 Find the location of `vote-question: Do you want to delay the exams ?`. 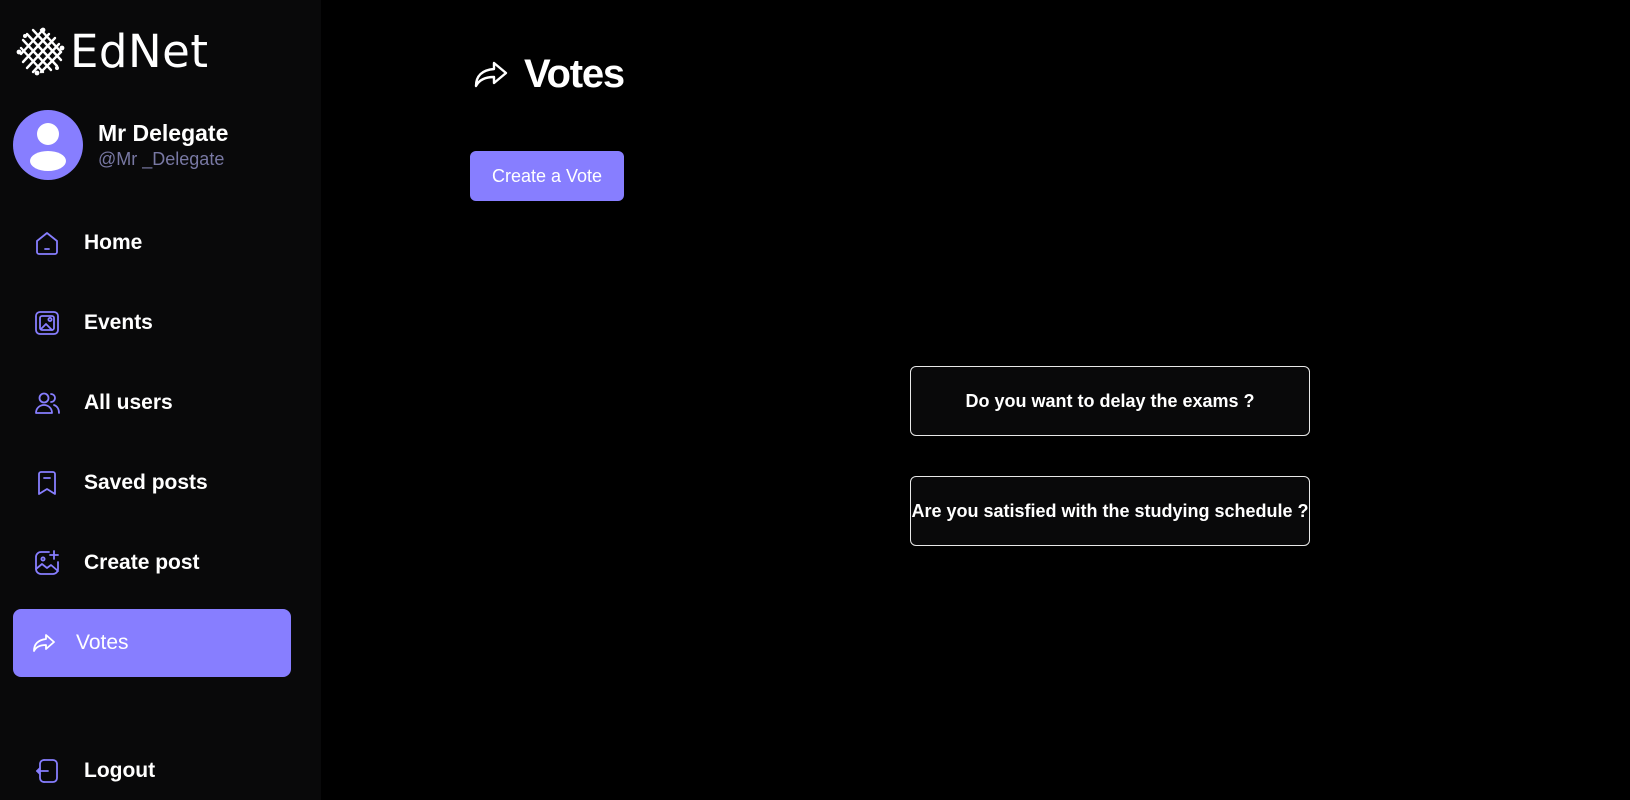

vote-question: Do you want to delay the exams ? is located at coordinates (1110, 400).